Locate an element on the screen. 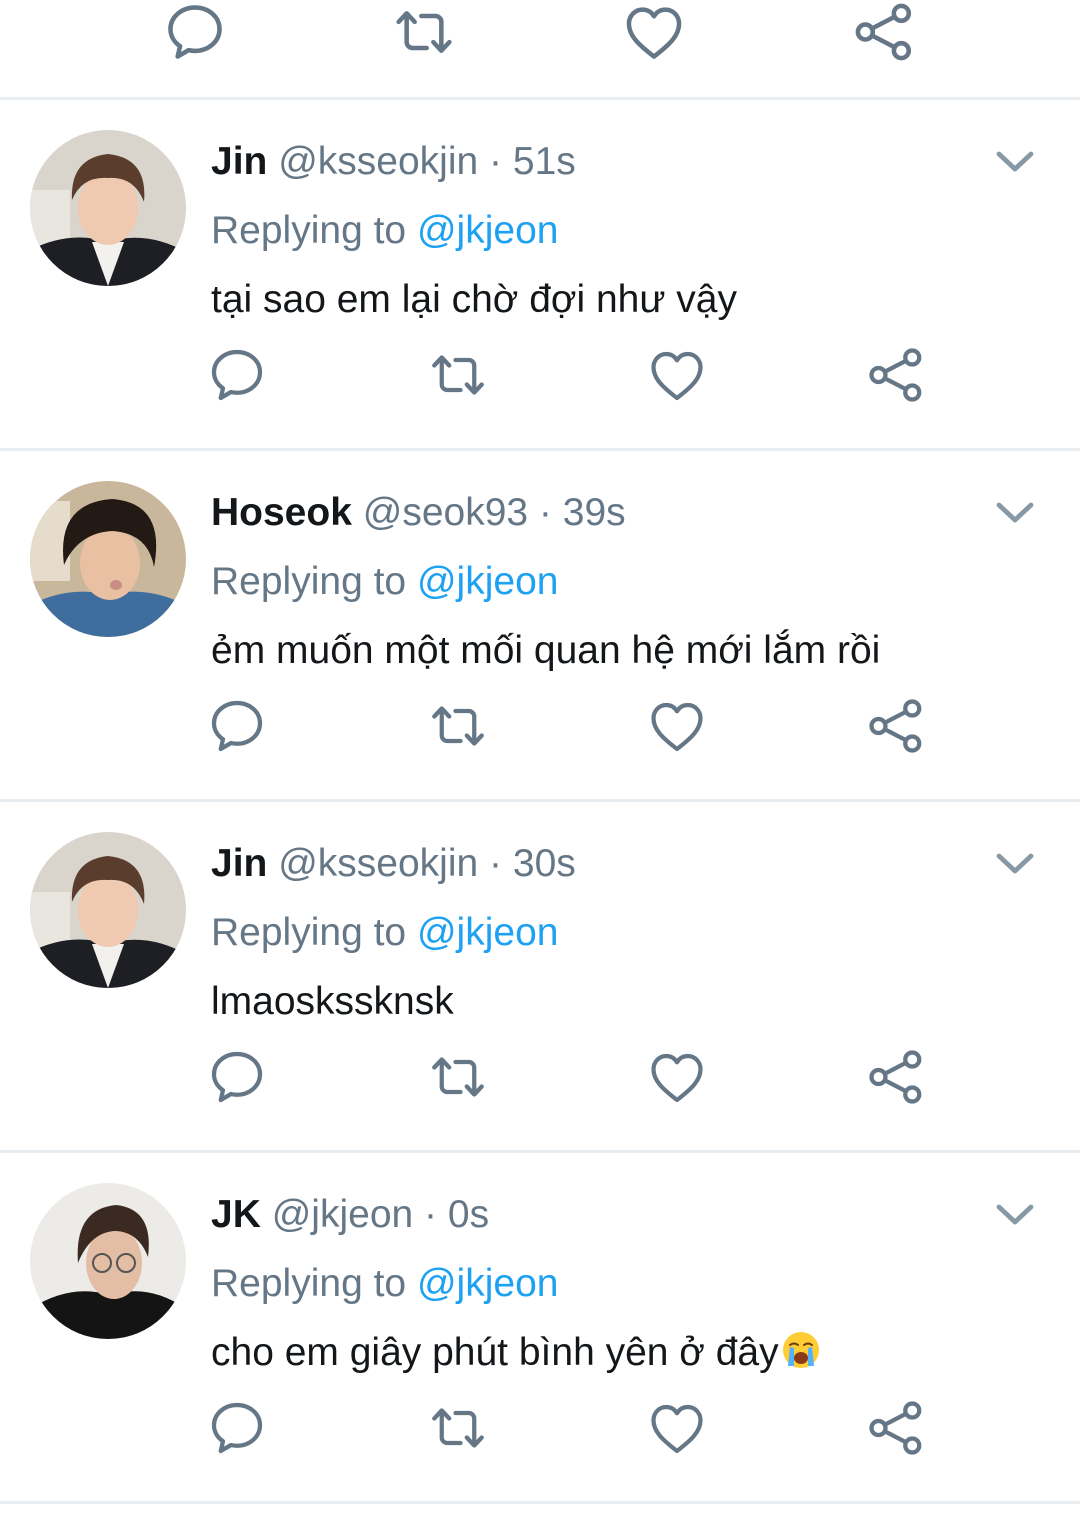  tweet-text-content: cho em giây phút bình yên ở đây is located at coordinates (495, 1352).